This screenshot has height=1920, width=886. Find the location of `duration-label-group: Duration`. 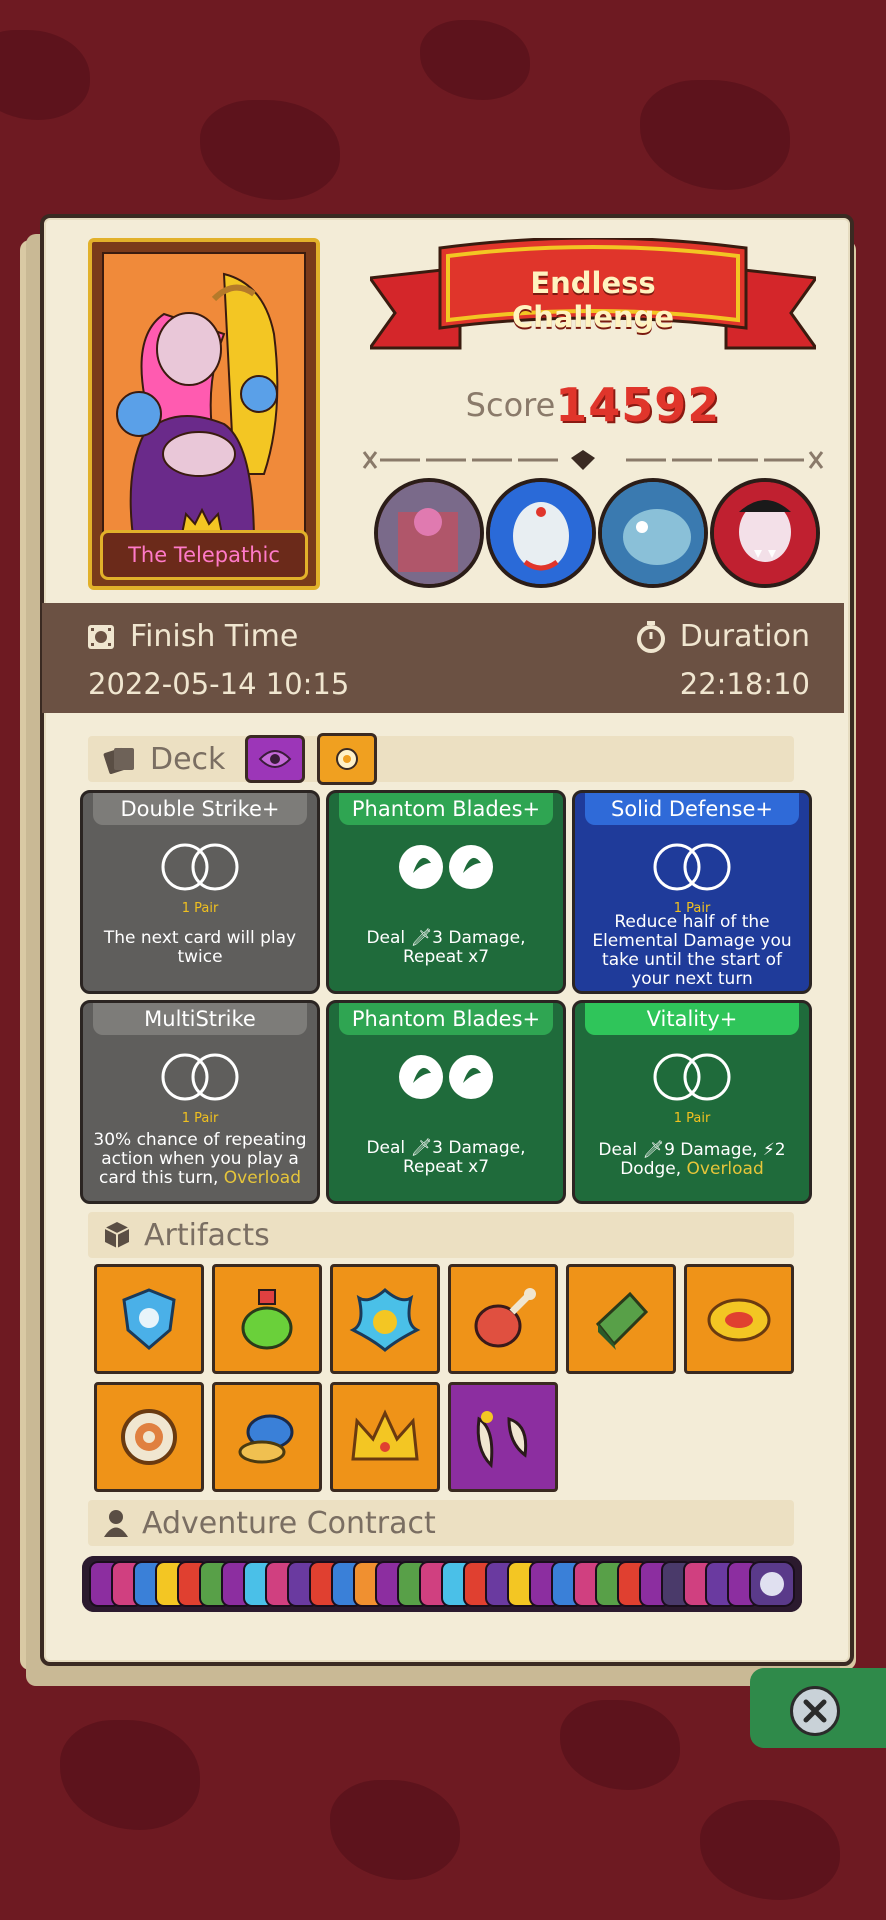

duration-label-group: Duration is located at coordinates (723, 636).